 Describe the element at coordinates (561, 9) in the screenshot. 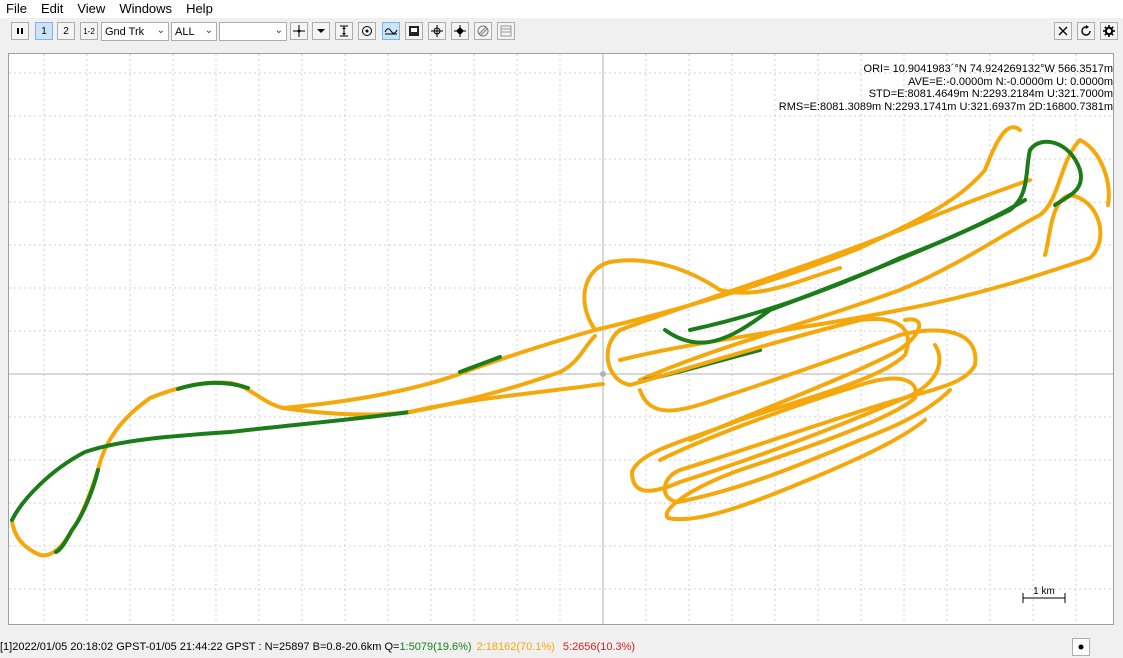

I see `menu-bar: File Edit View Windows Help` at that location.